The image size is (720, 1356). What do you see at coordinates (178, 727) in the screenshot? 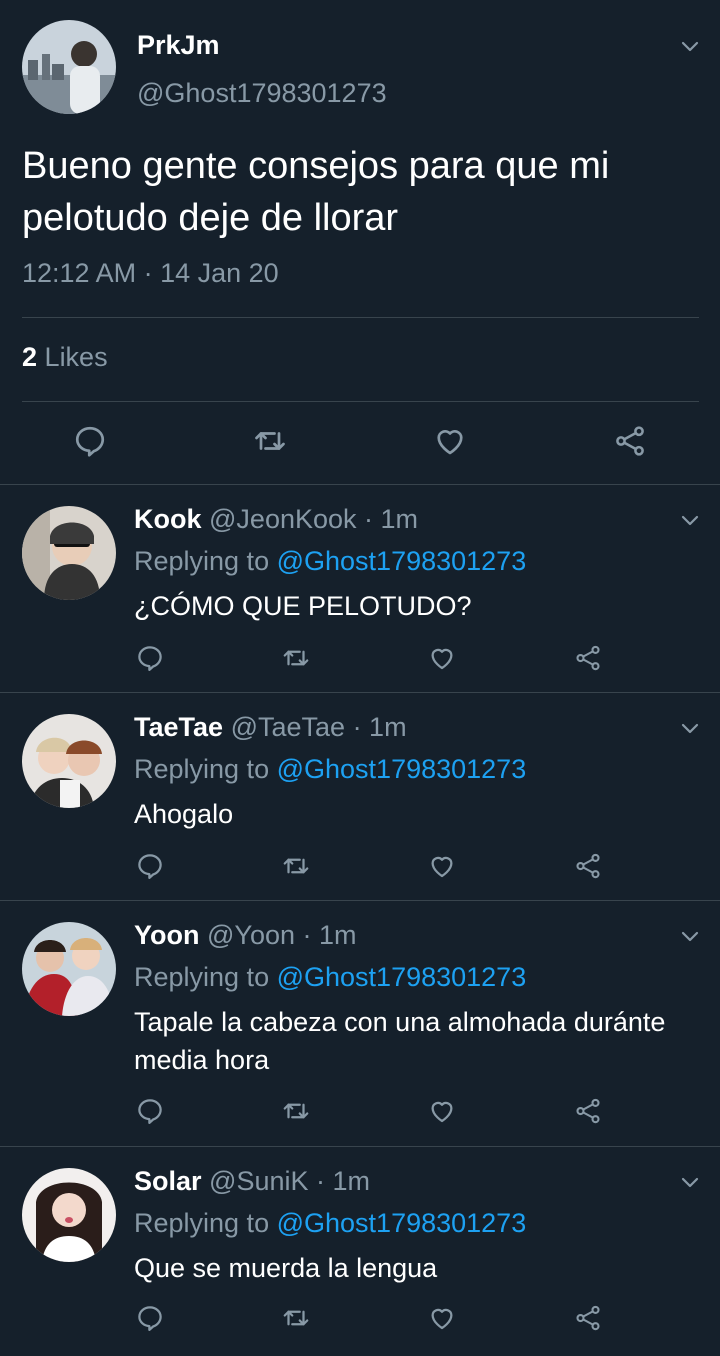
I see `reply-author-name: TaeTae` at bounding box center [178, 727].